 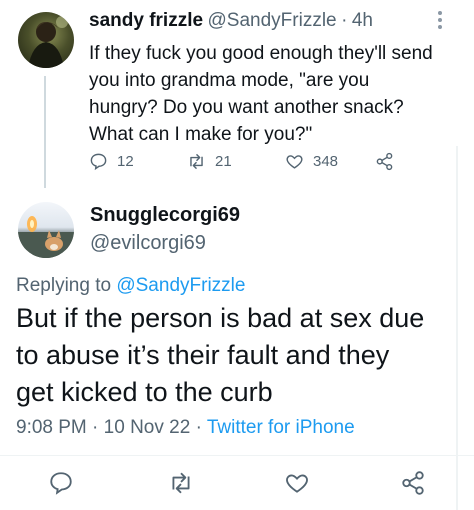 What do you see at coordinates (144, 392) in the screenshot?
I see `tweet2-line: get kicked to the curb` at bounding box center [144, 392].